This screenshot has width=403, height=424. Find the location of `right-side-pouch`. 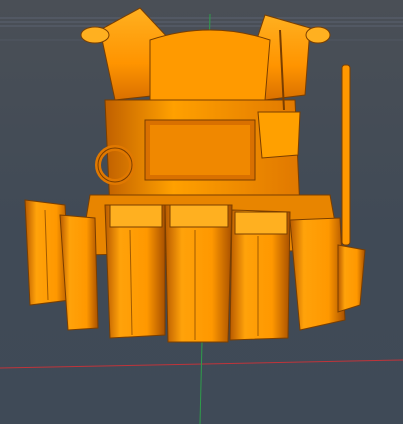

right-side-pouch is located at coordinates (317, 274).